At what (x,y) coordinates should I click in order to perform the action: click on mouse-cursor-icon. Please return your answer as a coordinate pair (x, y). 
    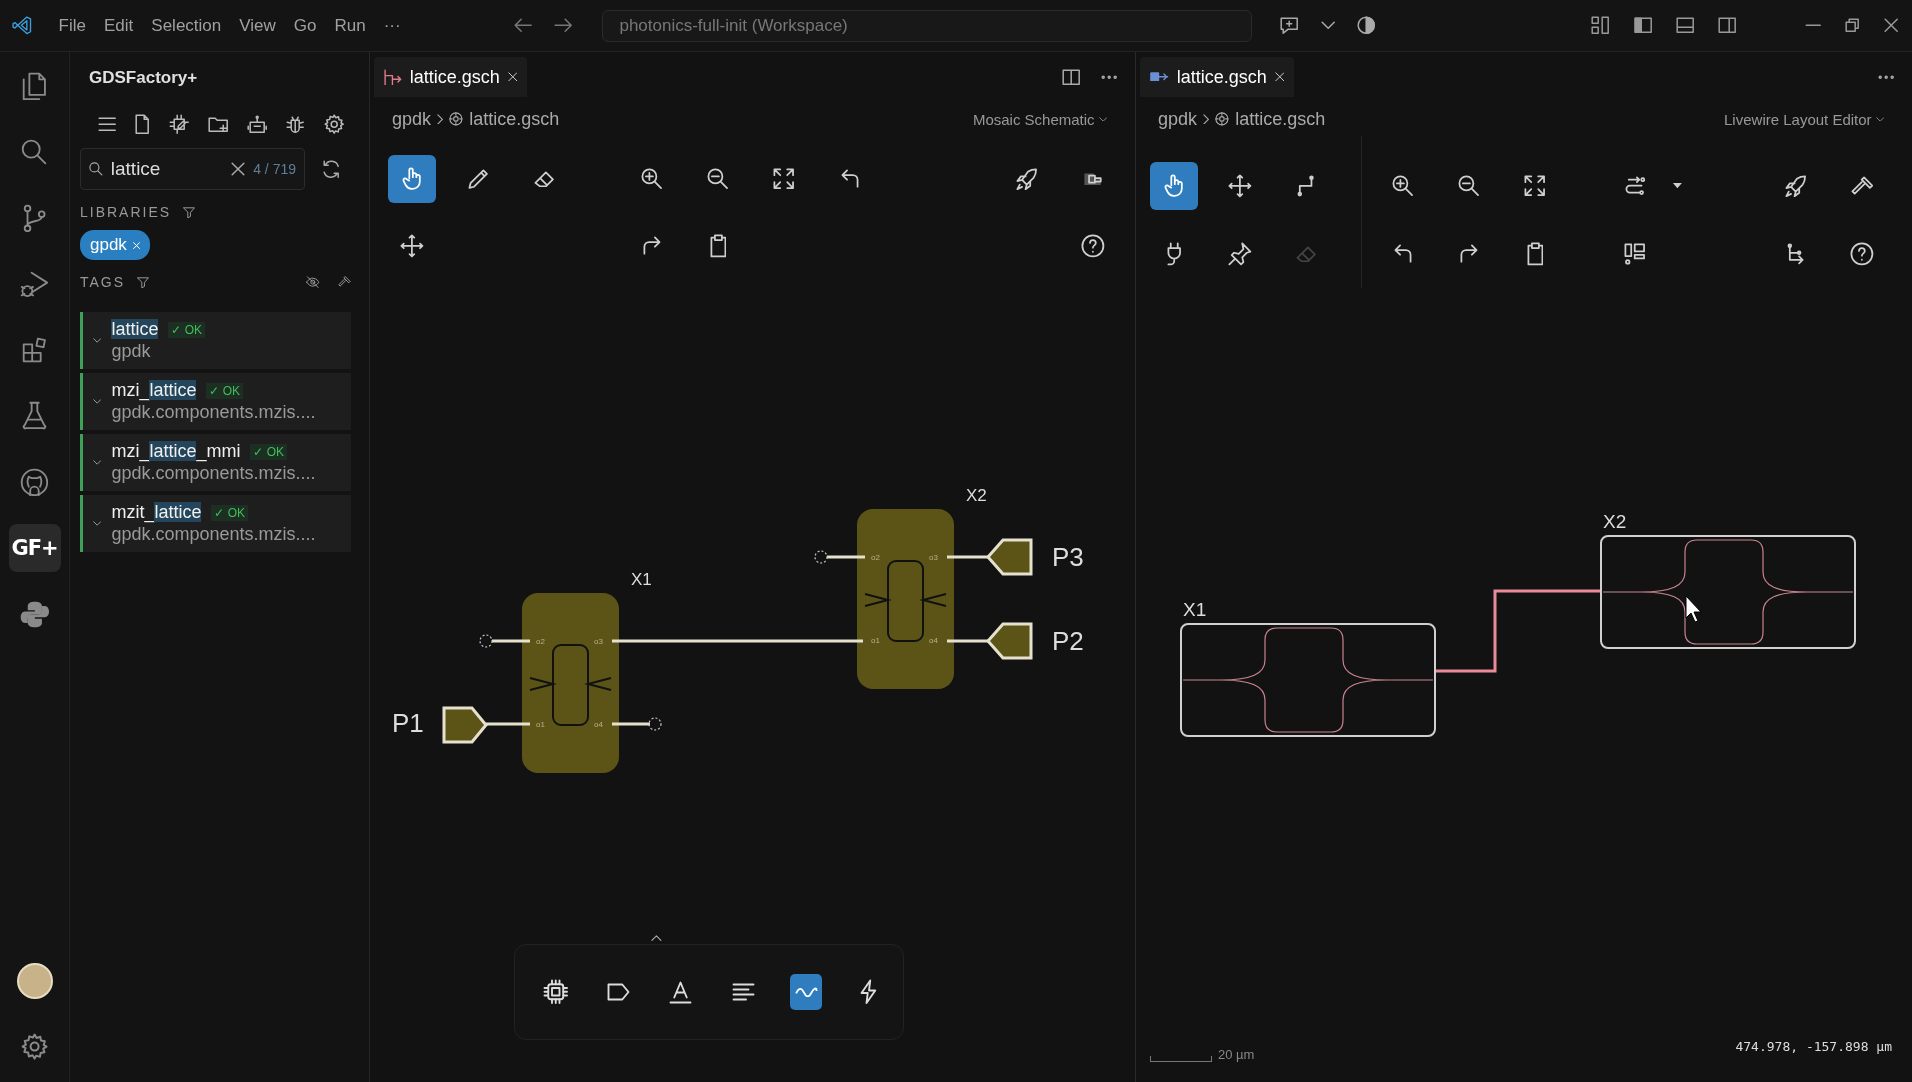
    Looking at the image, I should click on (1693, 609).